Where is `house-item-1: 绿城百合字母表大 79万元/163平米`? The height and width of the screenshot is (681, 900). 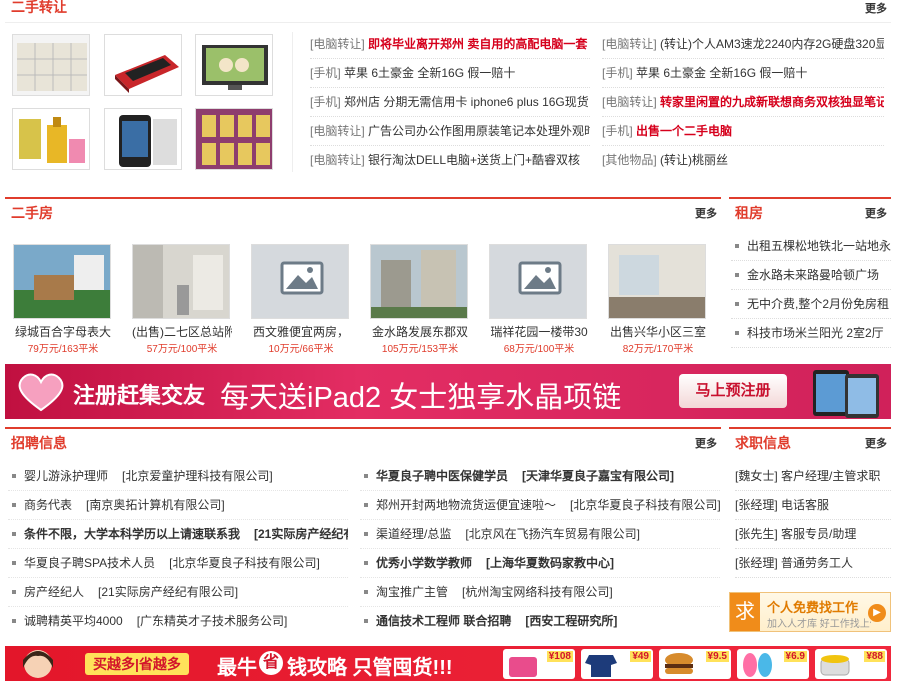
house-item-1: 绿城百合字母表大 79万元/163平米 is located at coordinates (63, 299).